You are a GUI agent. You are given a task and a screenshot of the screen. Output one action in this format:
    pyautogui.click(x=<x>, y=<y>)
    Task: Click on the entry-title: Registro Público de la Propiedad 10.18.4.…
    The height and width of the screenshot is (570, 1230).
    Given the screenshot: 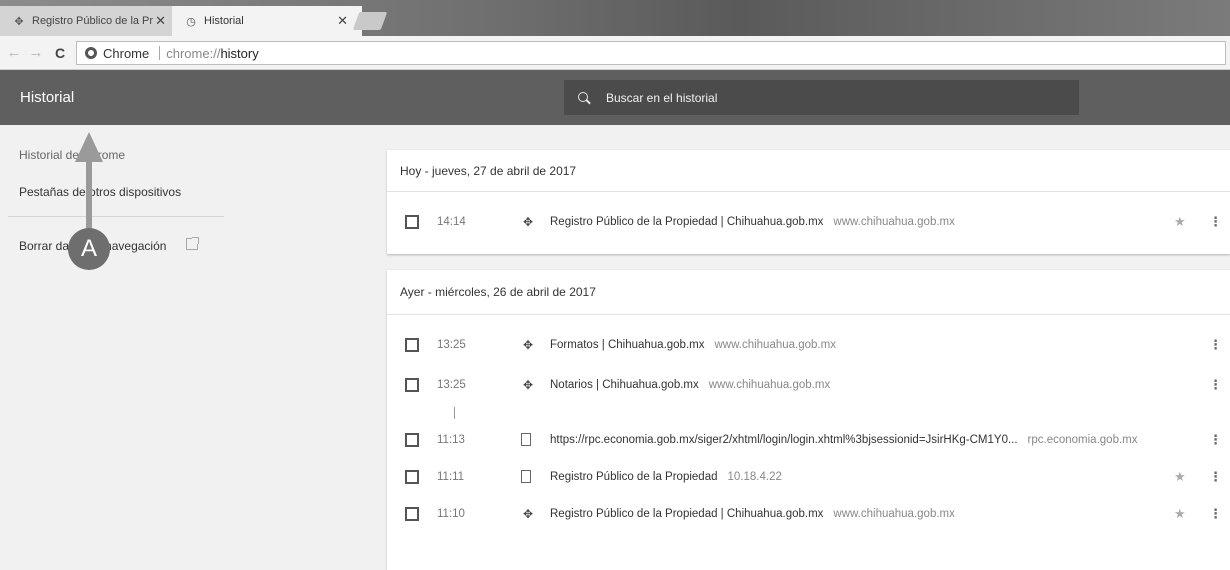 What is the action you would take?
    pyautogui.click(x=666, y=477)
    